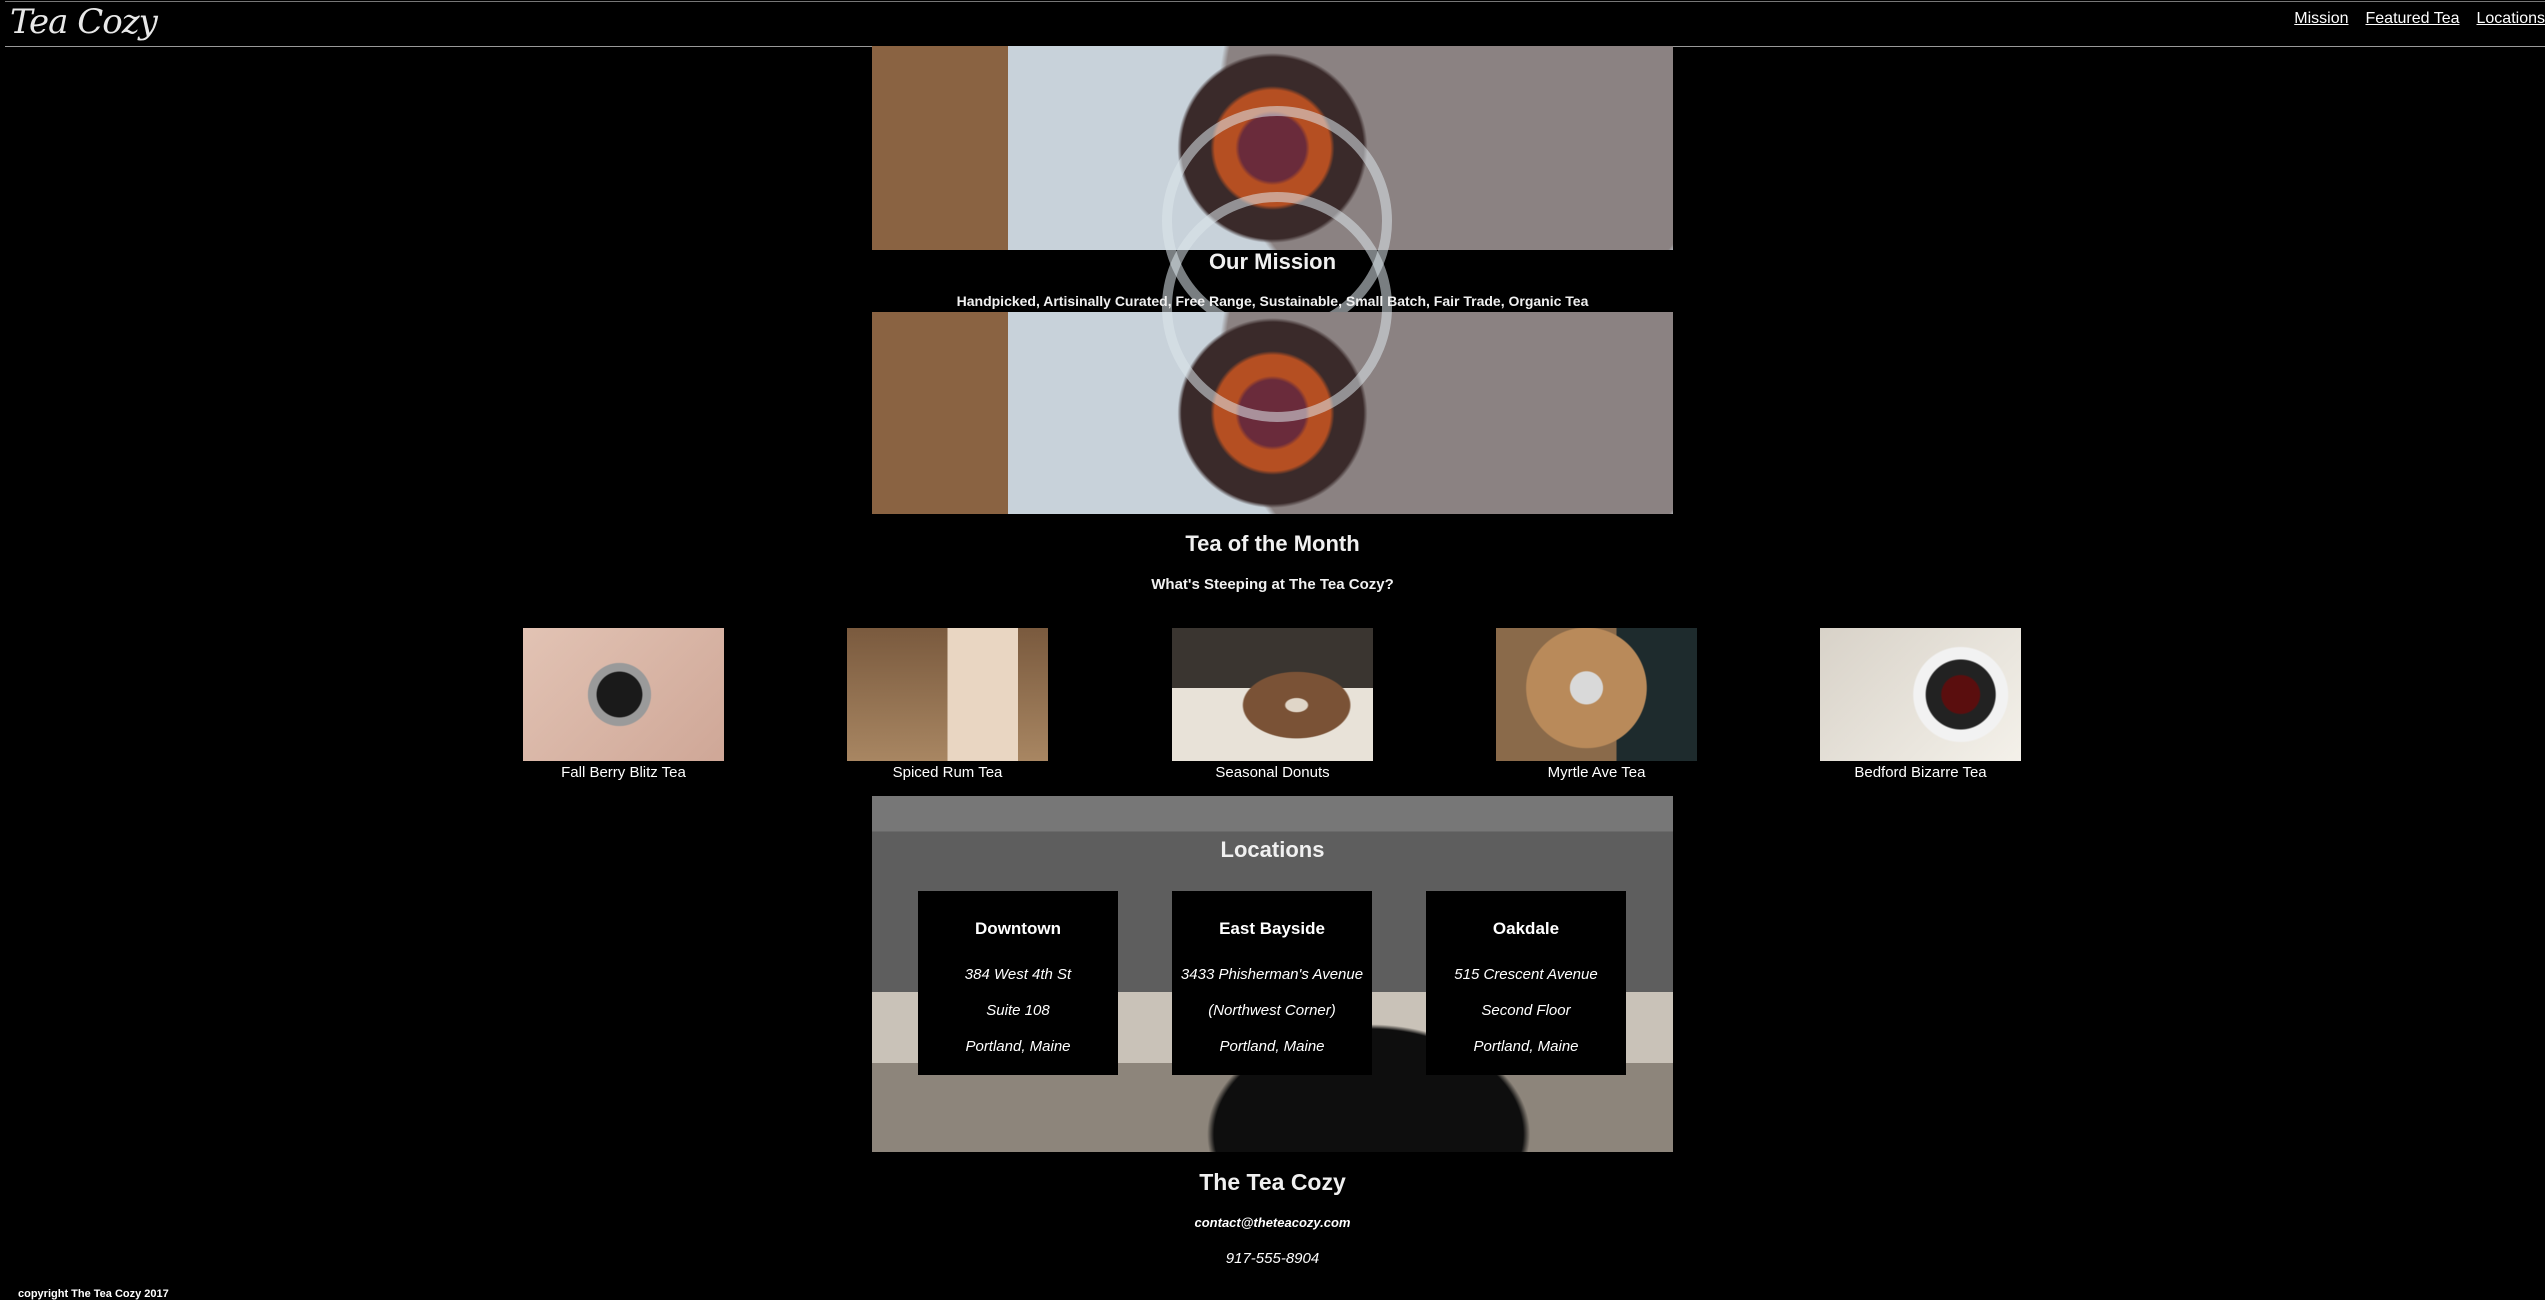 The height and width of the screenshot is (1300, 2545). Describe the element at coordinates (2321, 19) in the screenshot. I see `nav-link-mission: Mission` at that location.